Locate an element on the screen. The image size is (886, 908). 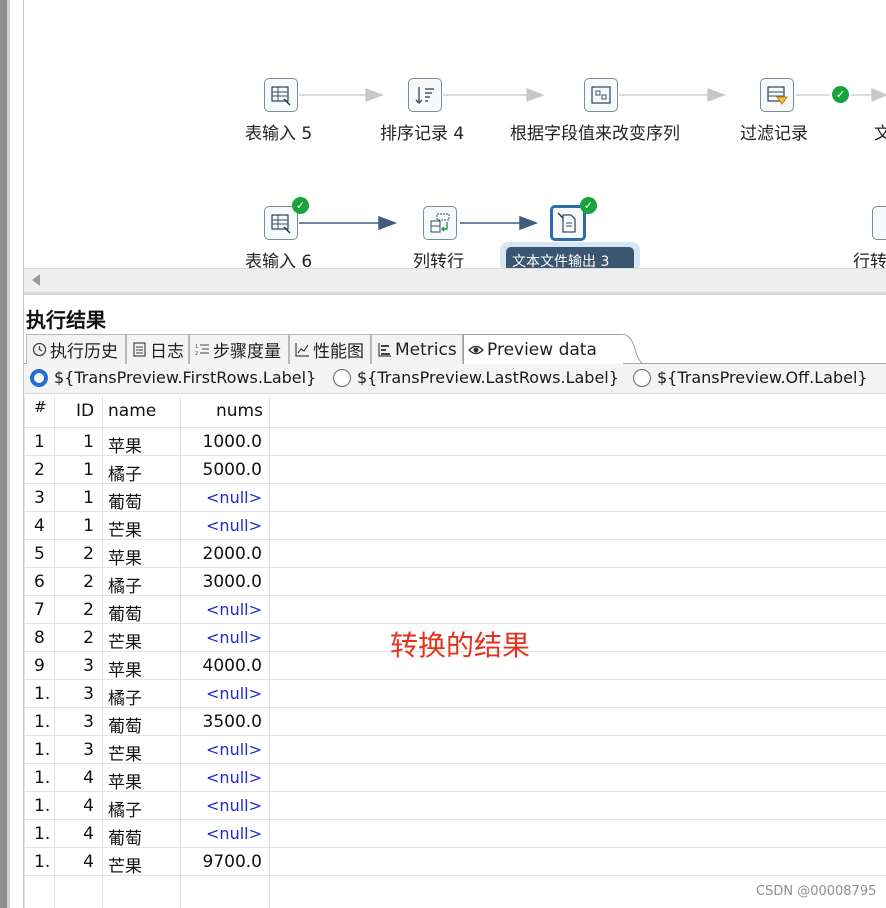
column-header-name: name is located at coordinates (132, 411).